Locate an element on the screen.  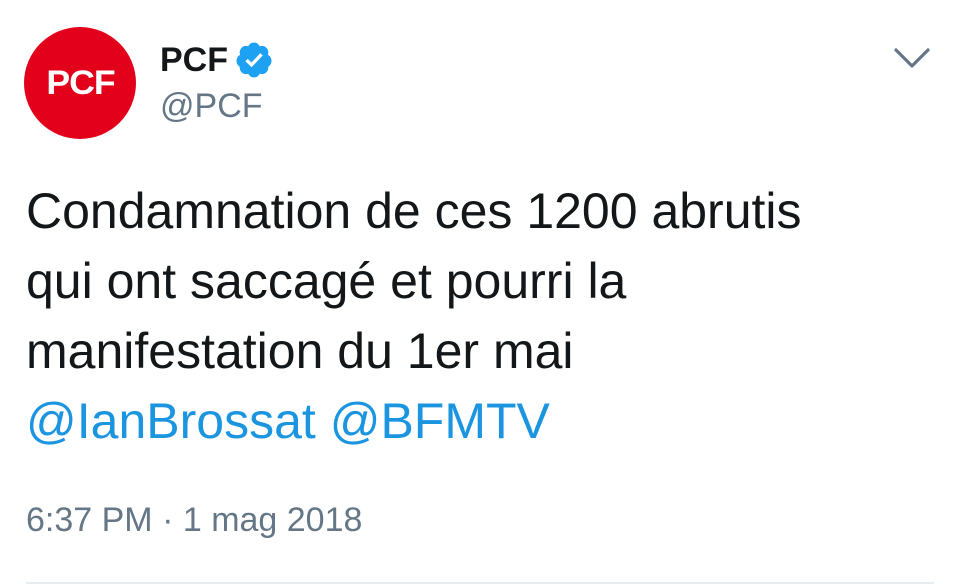
mention-link-ianbrossat: @IanBrossat is located at coordinates (171, 421).